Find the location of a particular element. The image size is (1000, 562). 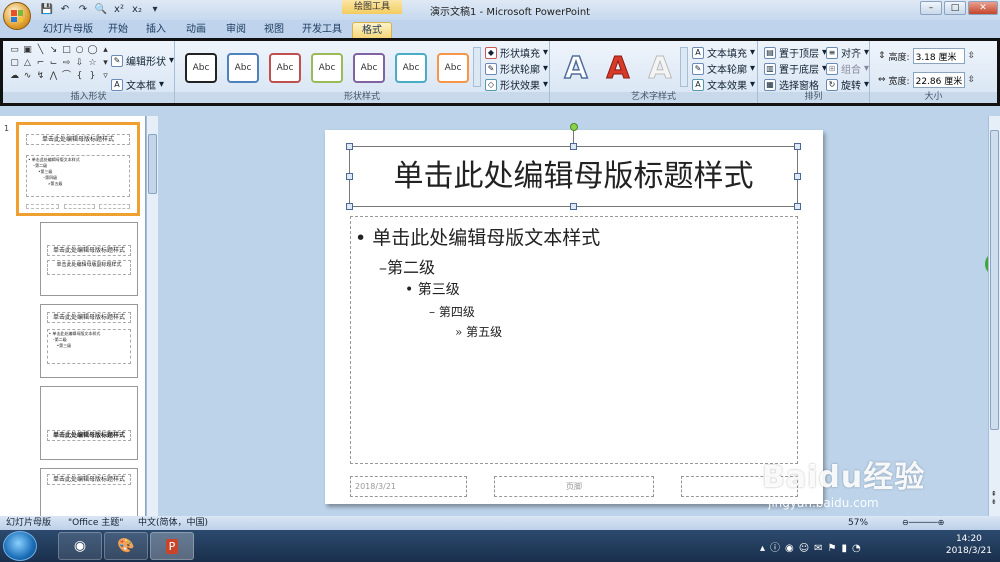

group-objects-button: ⊞ 组合 ▾ is located at coordinates (847, 68).